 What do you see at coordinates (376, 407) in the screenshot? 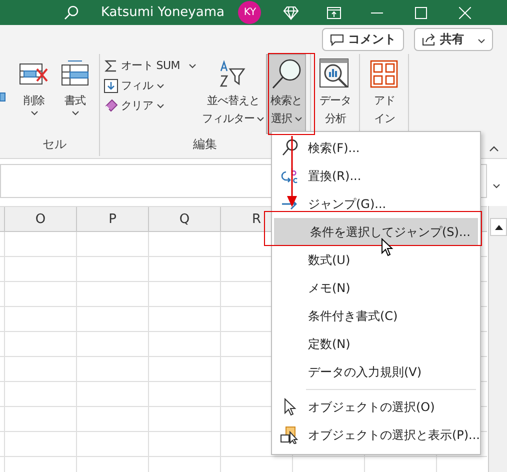
I see `menu-item: オブジェクトの選択(O)` at bounding box center [376, 407].